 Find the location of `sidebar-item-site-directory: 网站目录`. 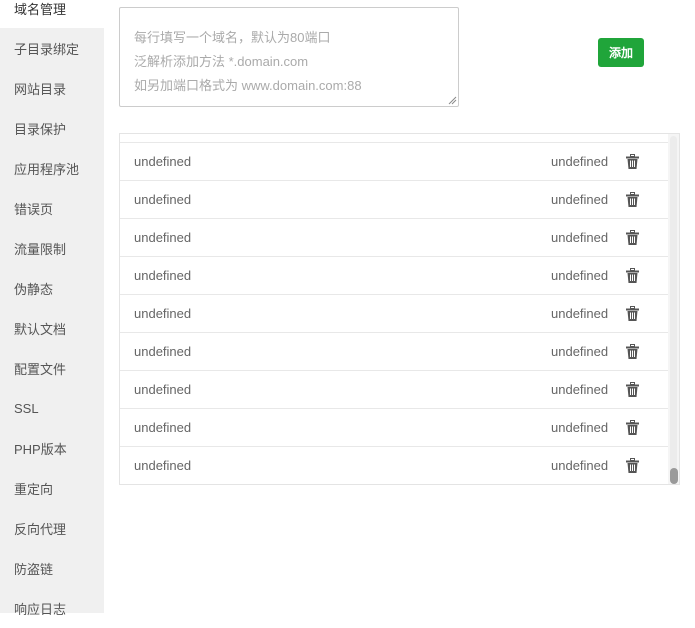

sidebar-item-site-directory: 网站目录 is located at coordinates (52, 88).